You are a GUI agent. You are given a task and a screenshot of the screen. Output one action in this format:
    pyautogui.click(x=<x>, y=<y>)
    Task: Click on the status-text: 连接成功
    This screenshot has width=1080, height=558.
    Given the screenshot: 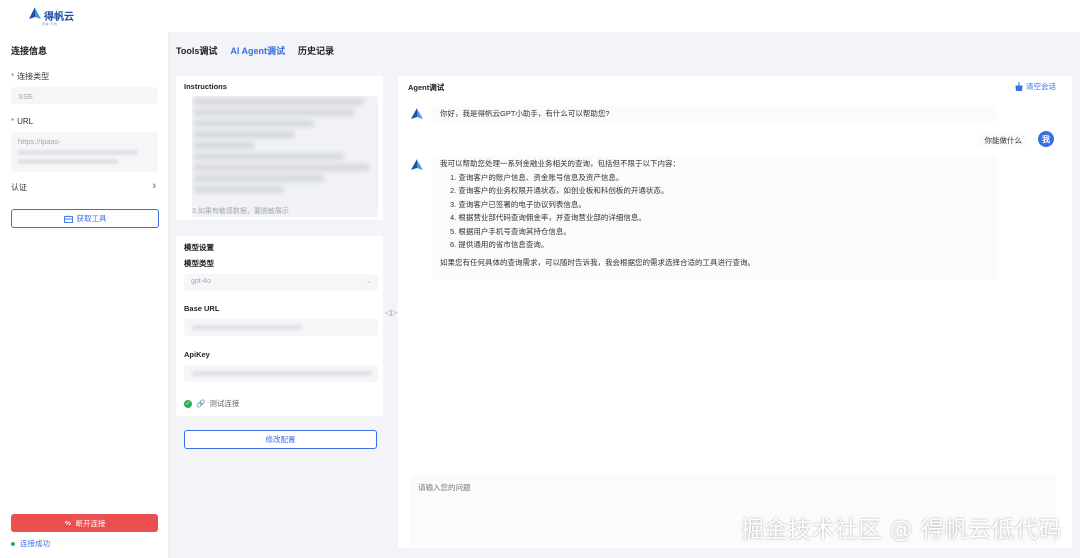 What is the action you would take?
    pyautogui.click(x=35, y=543)
    